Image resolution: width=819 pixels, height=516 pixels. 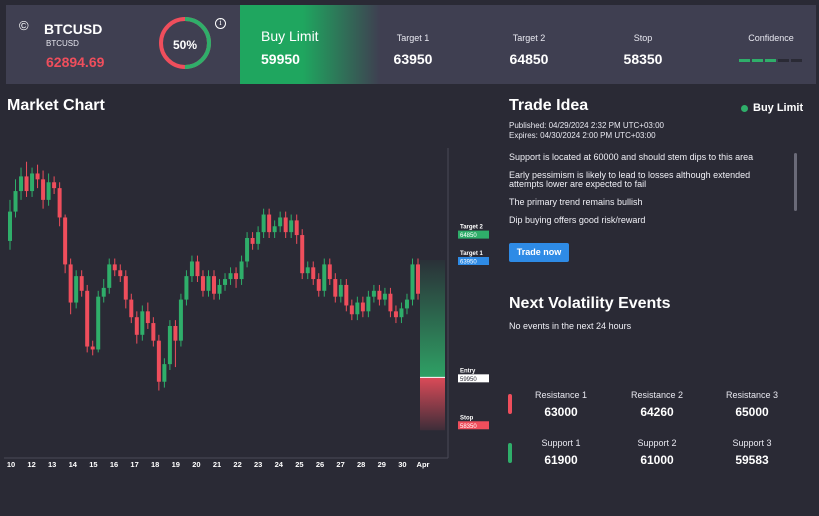 I want to click on resistance-1-label: Resistance 1, so click(x=561, y=395).